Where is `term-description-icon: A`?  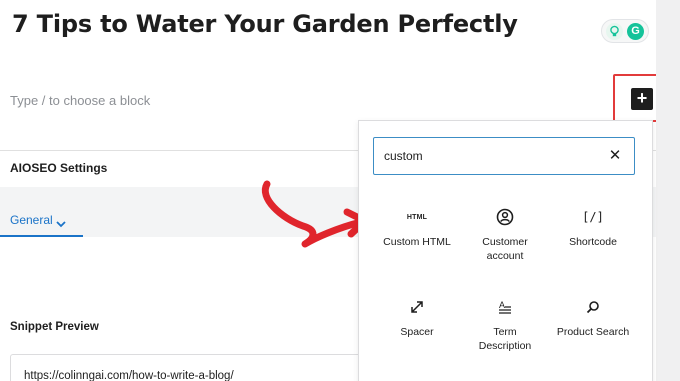
term-description-icon: A is located at coordinates (505, 307).